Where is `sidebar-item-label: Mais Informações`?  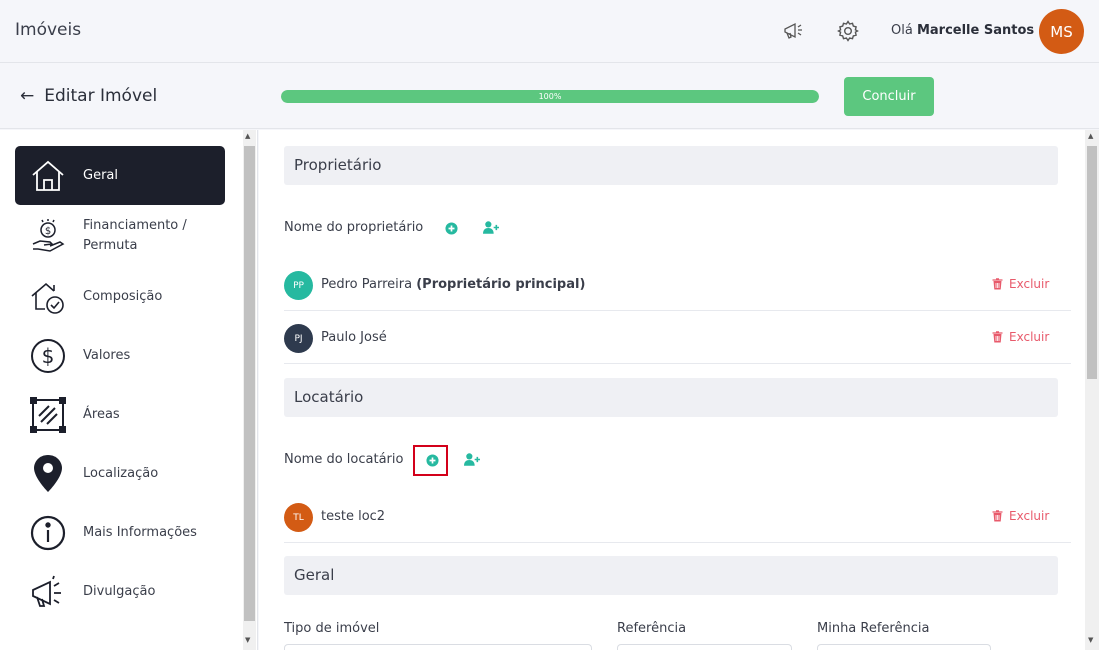 sidebar-item-label: Mais Informações is located at coordinates (140, 532).